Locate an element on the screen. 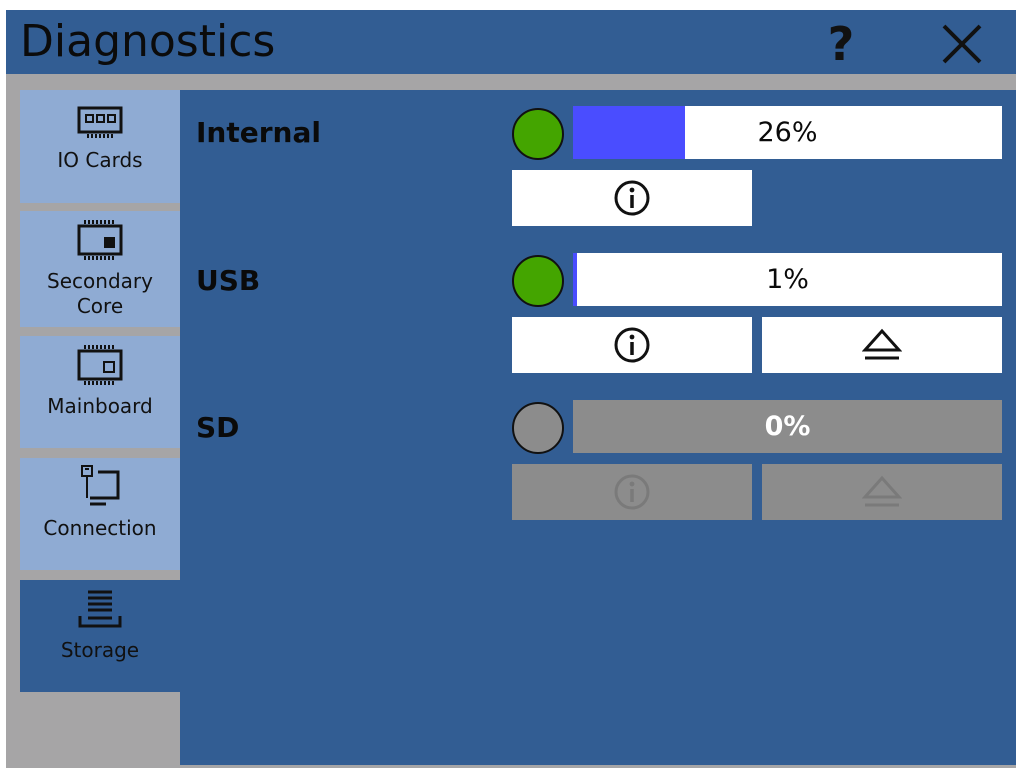  eject-button-usb is located at coordinates (882, 345).